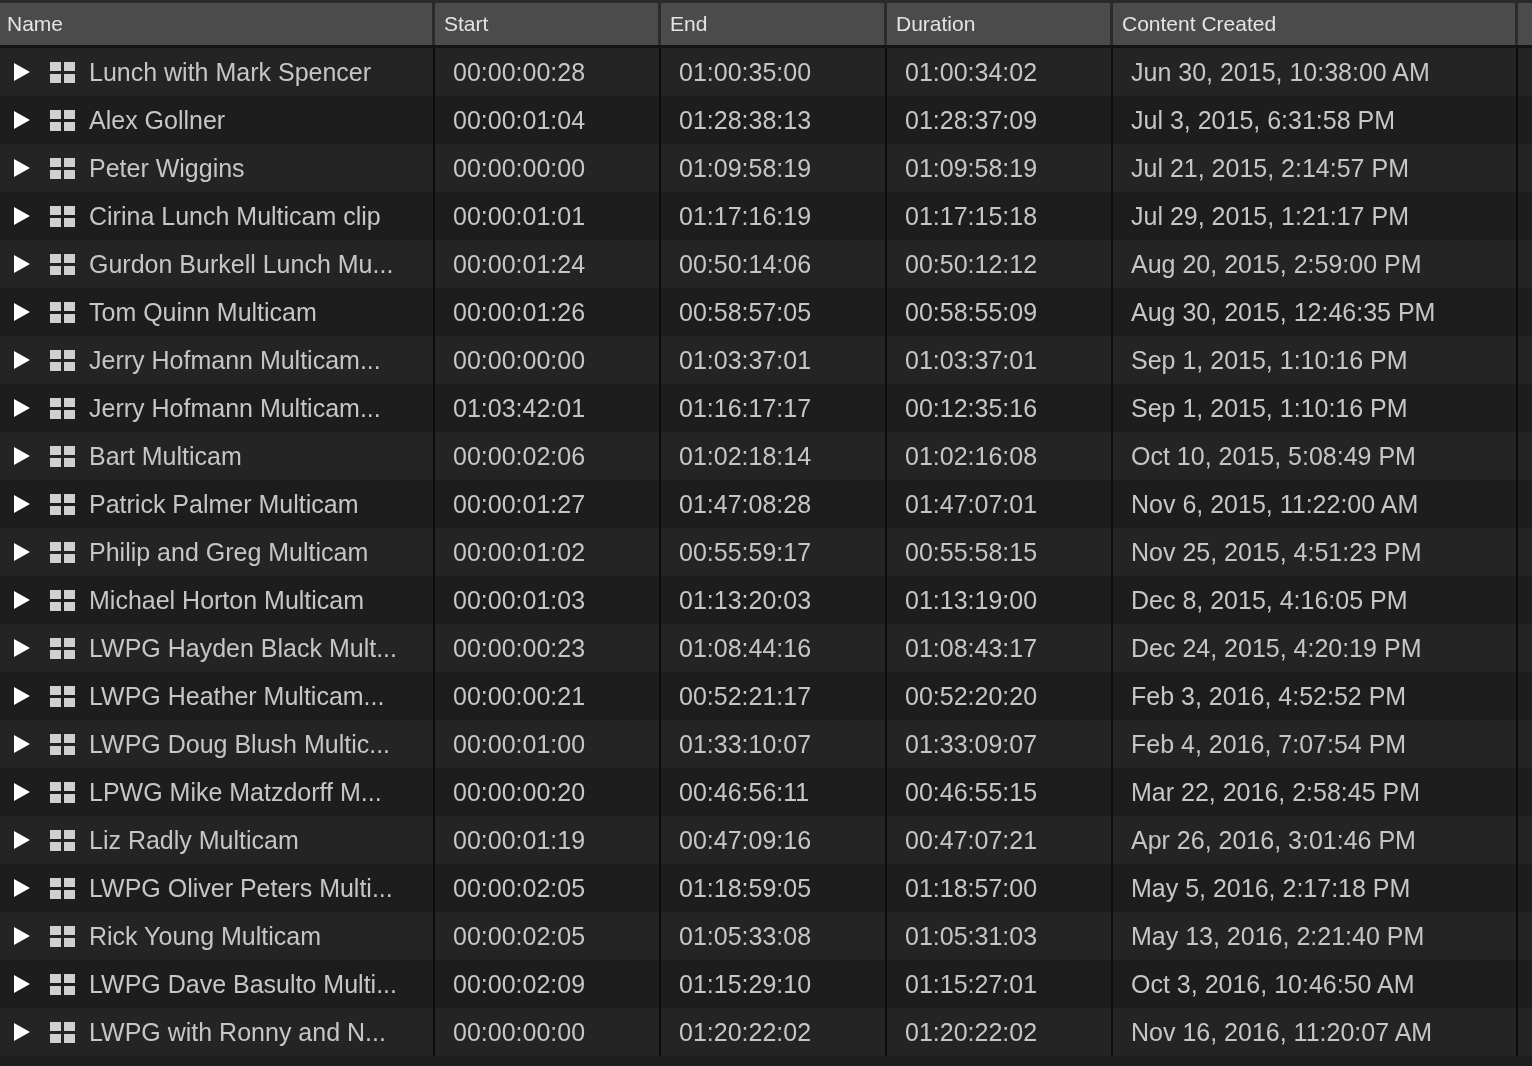 Image resolution: width=1532 pixels, height=1066 pixels. What do you see at coordinates (745, 72) in the screenshot?
I see `table-cell: 01:00:35:00` at bounding box center [745, 72].